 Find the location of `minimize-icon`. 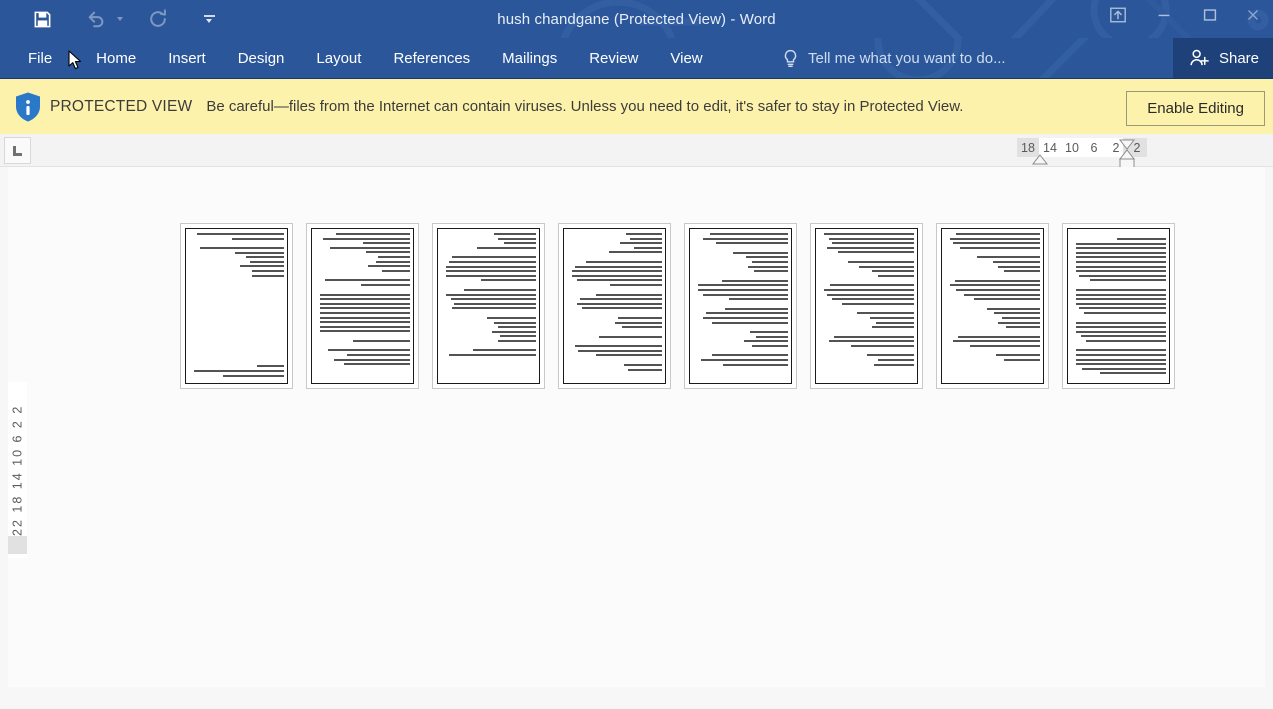

minimize-icon is located at coordinates (1164, 15).